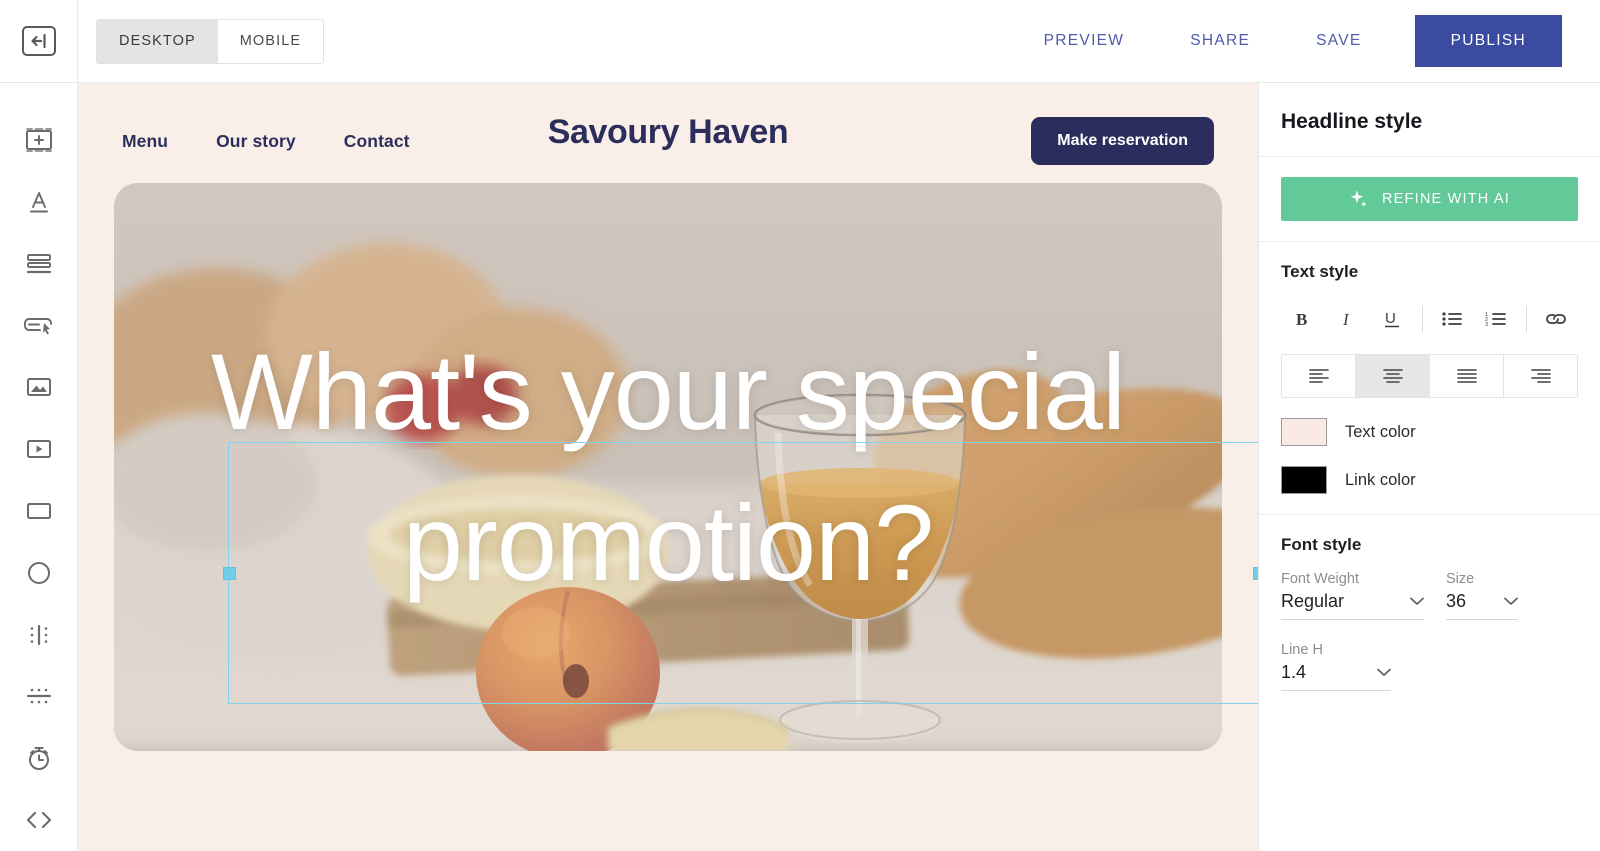  I want to click on bold-button: B, so click(1303, 319).